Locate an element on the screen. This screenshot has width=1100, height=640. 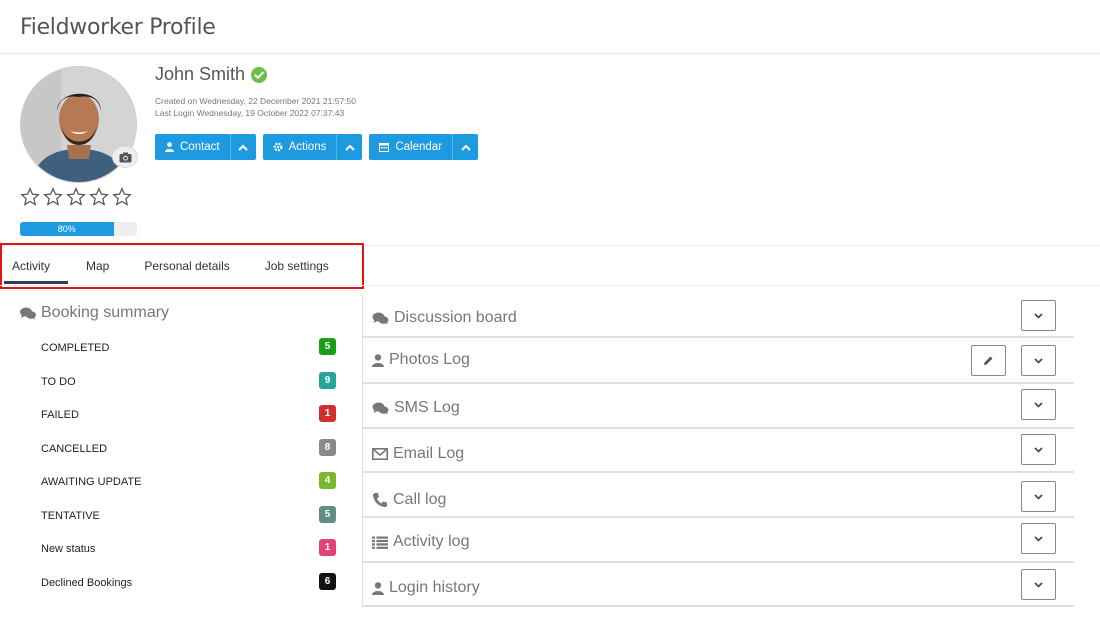
count-badge: 6 is located at coordinates (327, 581).